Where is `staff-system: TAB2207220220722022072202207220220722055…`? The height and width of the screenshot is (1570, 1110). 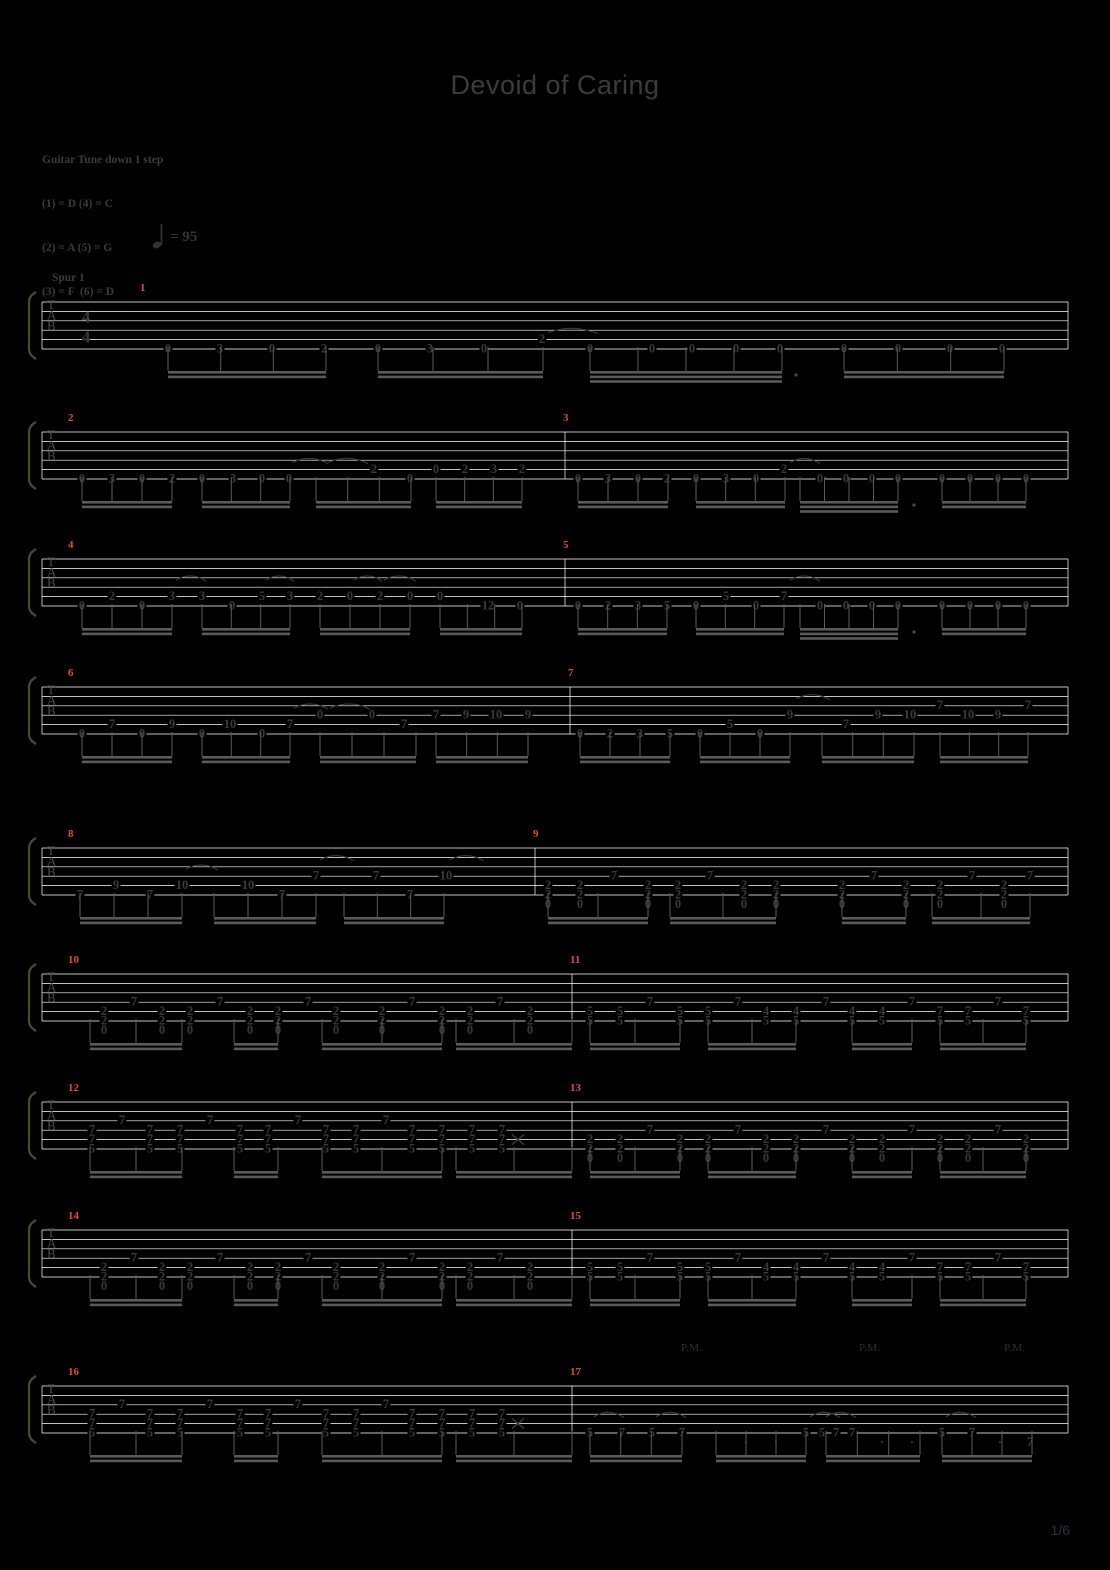
staff-system: TAB2207220220722022072202207220220722055… is located at coordinates (555, 1266).